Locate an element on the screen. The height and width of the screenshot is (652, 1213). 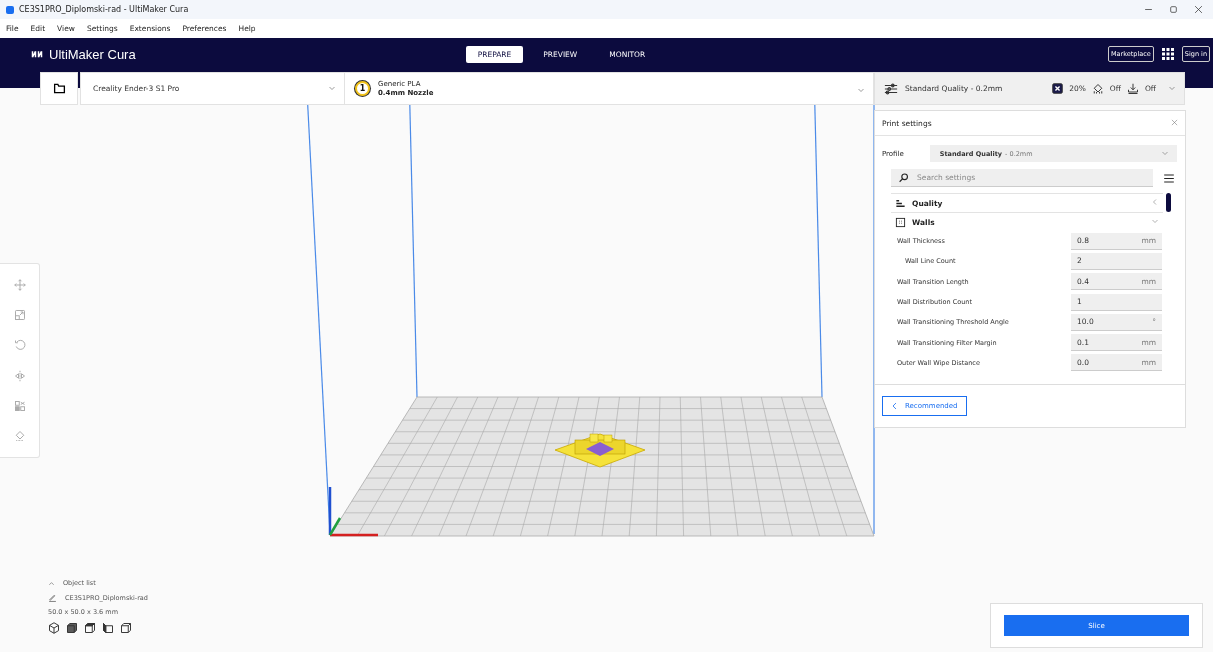
maximize-icon is located at coordinates (1173, 9).